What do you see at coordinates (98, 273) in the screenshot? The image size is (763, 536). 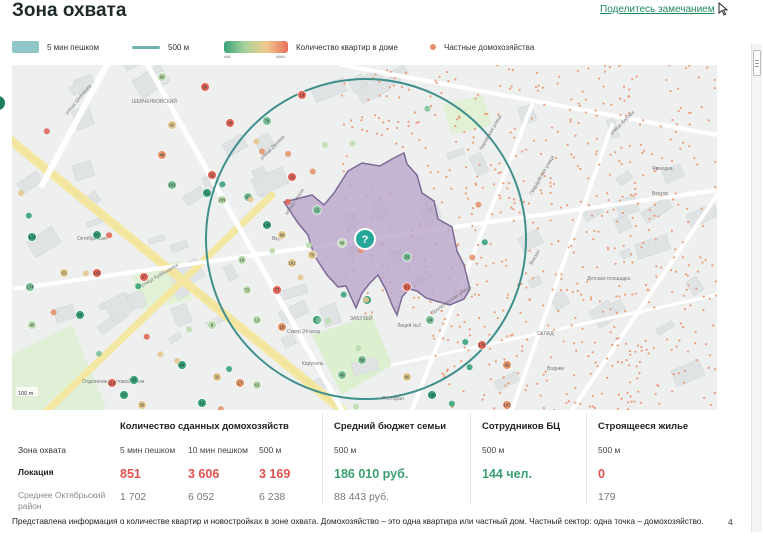 I see `building-count-label: 105` at bounding box center [98, 273].